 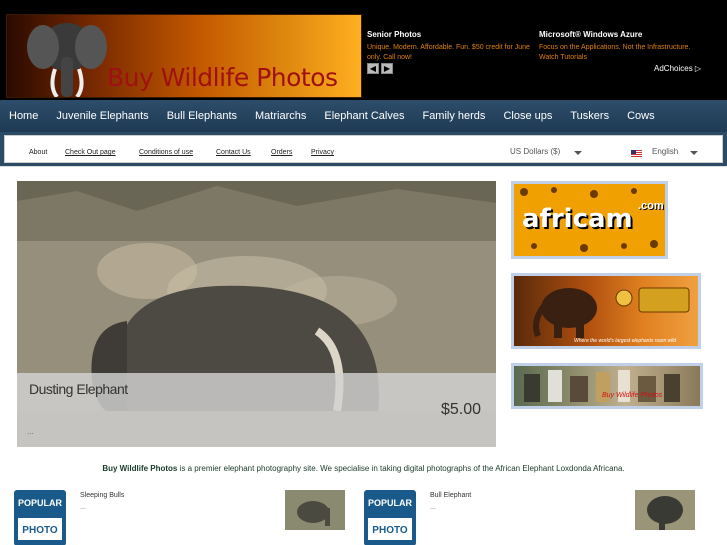 What do you see at coordinates (322, 152) in the screenshot?
I see `subnav-privacy: Privacy` at bounding box center [322, 152].